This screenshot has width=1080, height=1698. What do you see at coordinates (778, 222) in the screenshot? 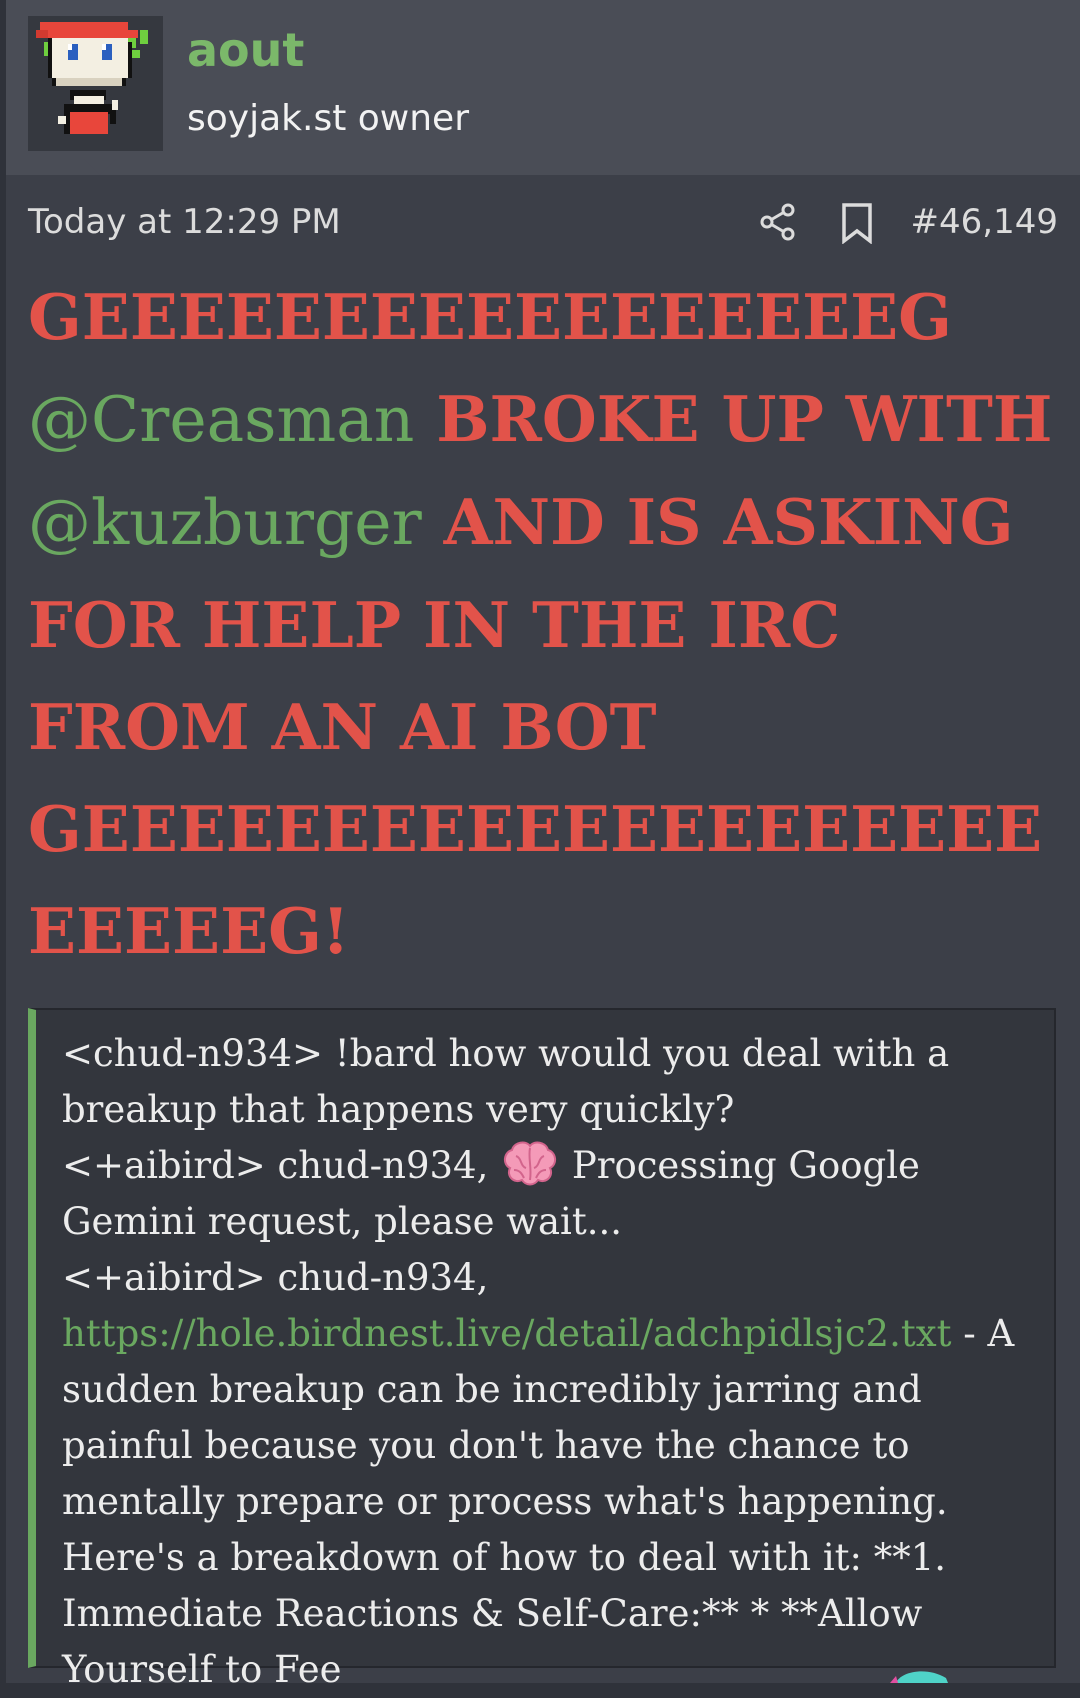
I see `share-icon` at bounding box center [778, 222].